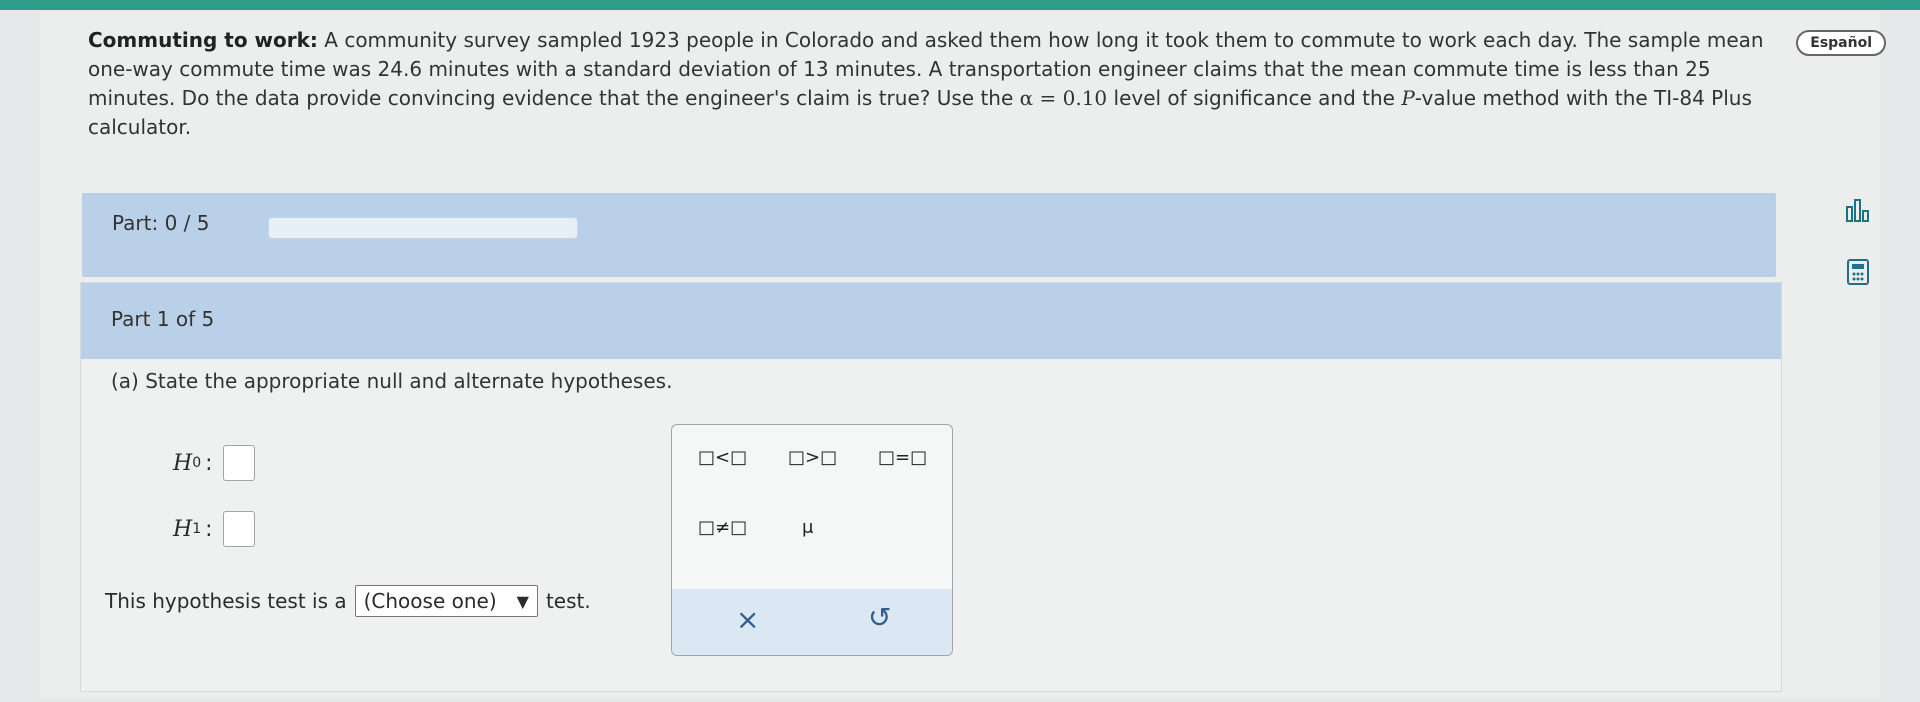  What do you see at coordinates (430, 601) in the screenshot?
I see `select-value: (Choose one)` at bounding box center [430, 601].